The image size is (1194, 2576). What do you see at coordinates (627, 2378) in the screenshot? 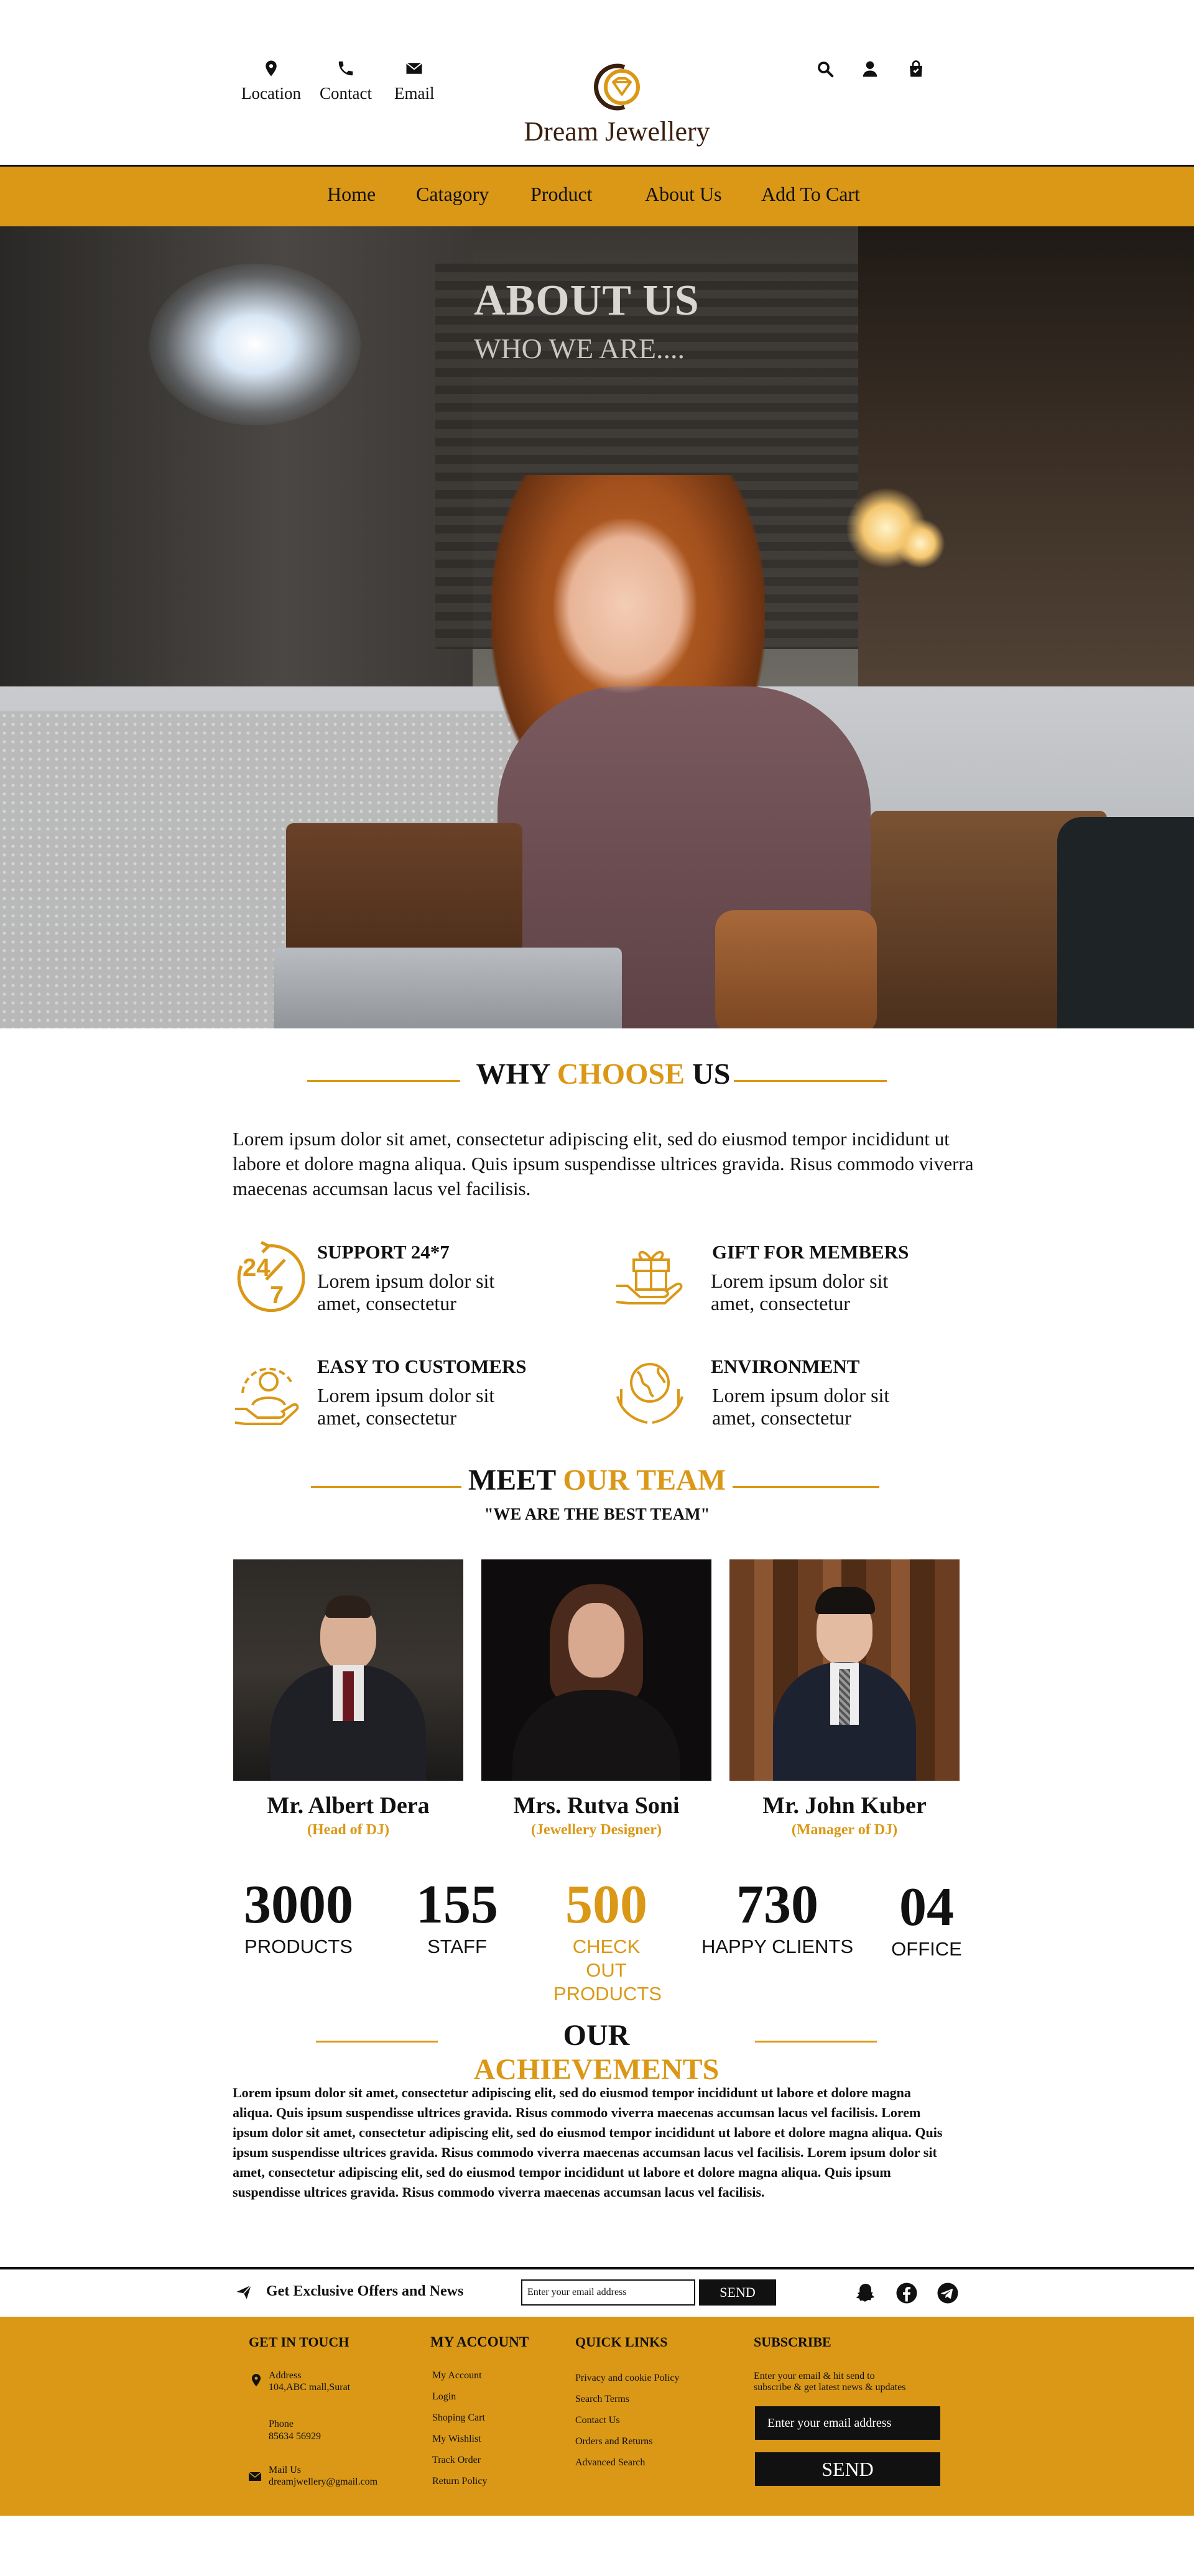
I see `footer-link-privacy: Privacy and cookie Policy` at bounding box center [627, 2378].